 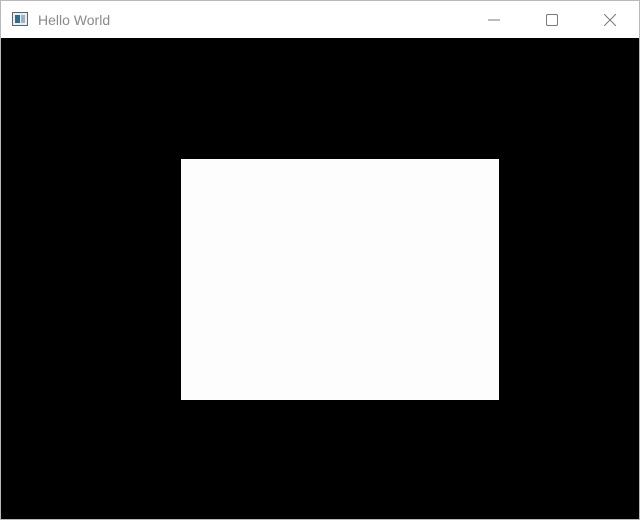 I want to click on maximize-icon, so click(x=552, y=20).